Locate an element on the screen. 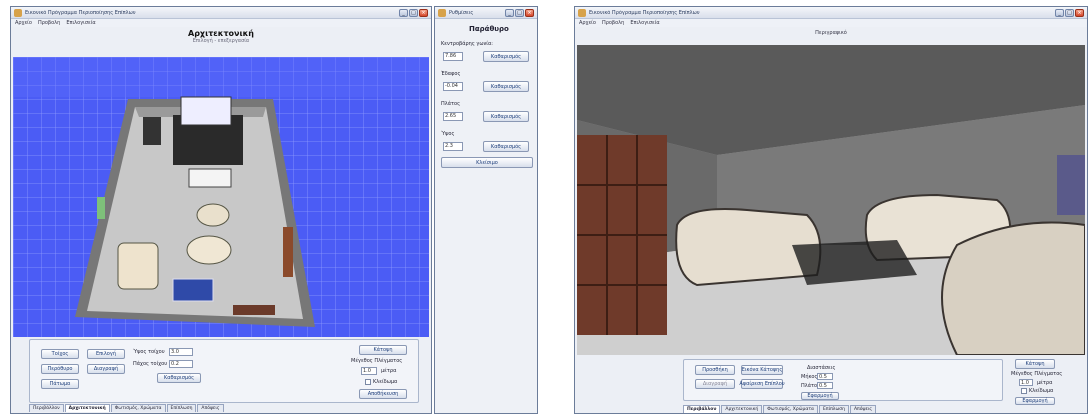 This screenshot has height=414, width=1090. angle-clear-button: Καθαρισμός is located at coordinates (506, 56).